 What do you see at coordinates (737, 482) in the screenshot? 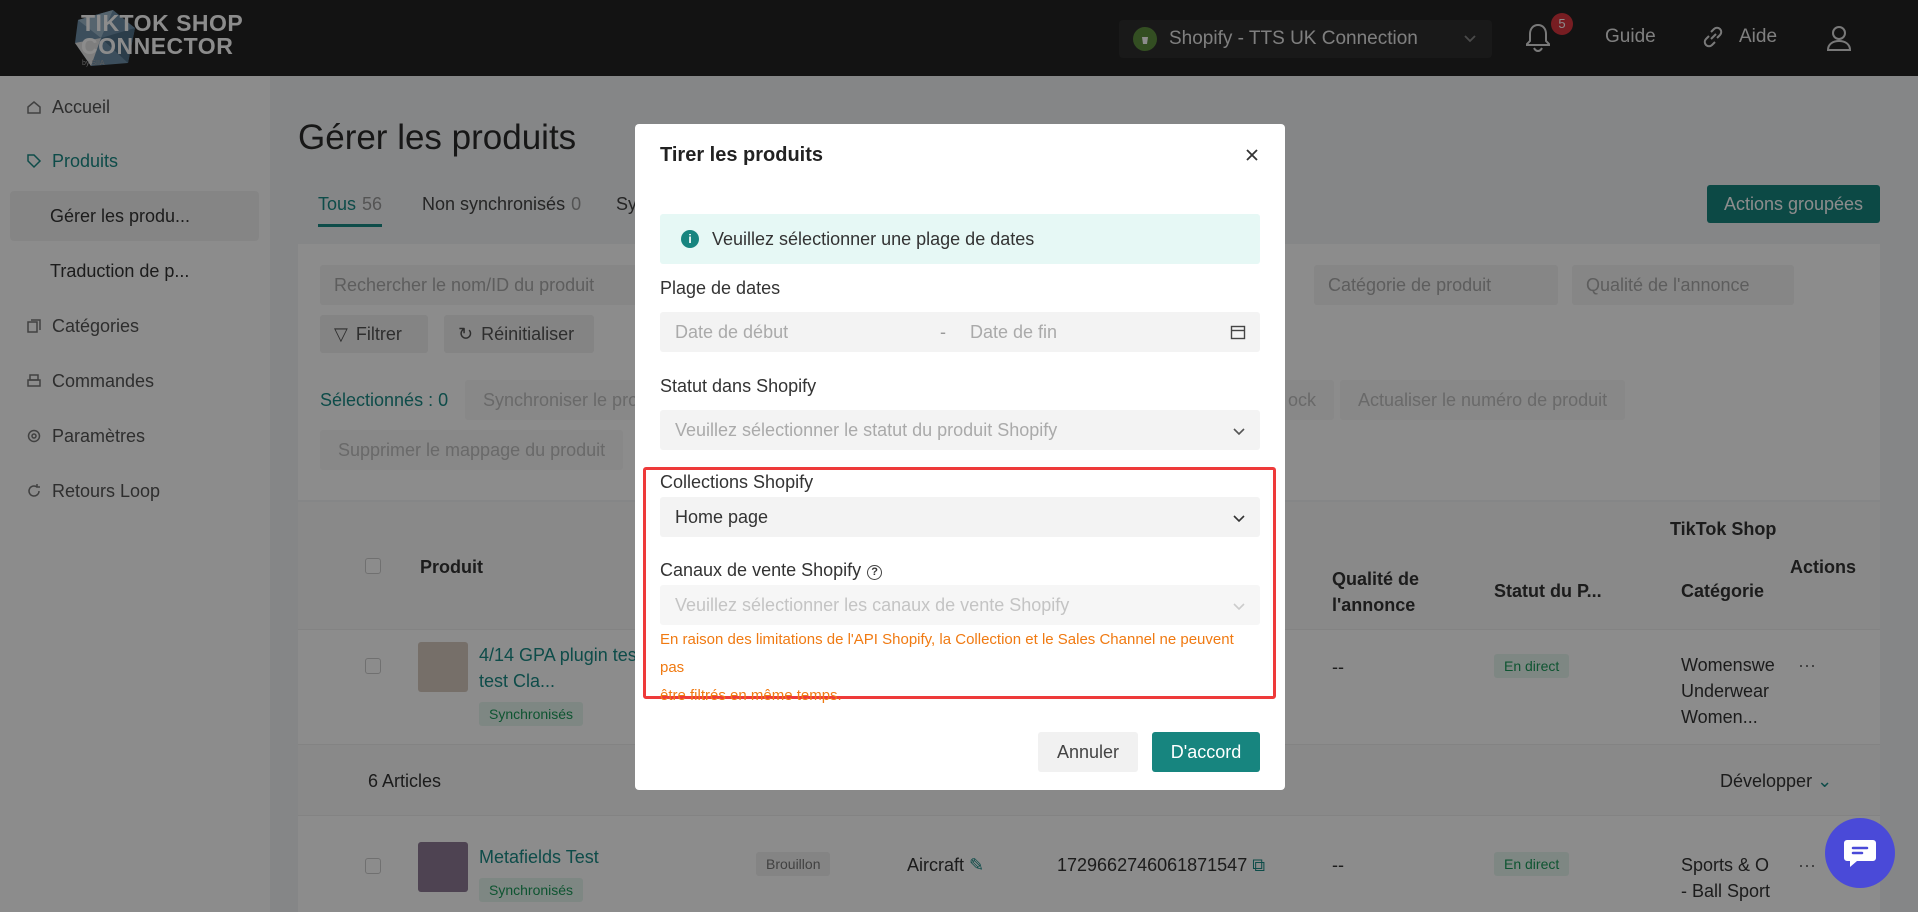
I see `shopify-collections-label: Collections Shopify` at bounding box center [737, 482].